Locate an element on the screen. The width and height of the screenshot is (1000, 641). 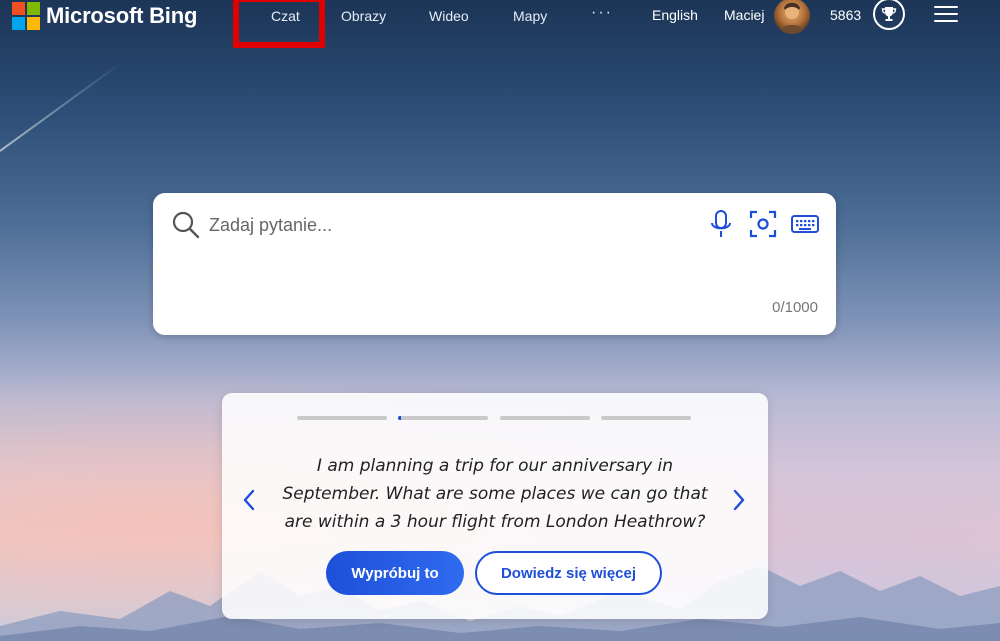
carousel-progress-fill is located at coordinates (399, 418).